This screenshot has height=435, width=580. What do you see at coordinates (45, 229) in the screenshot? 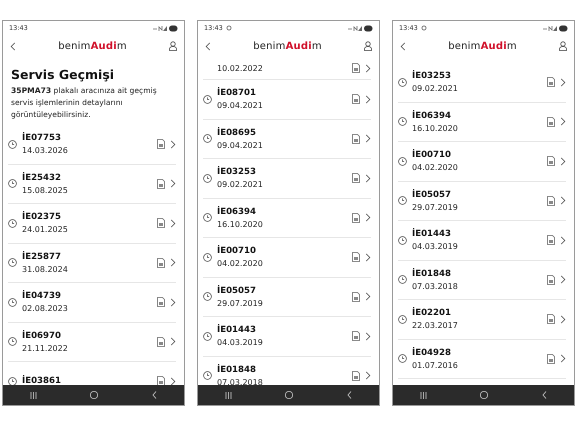
I see `record-date: 24.01.2025` at bounding box center [45, 229].